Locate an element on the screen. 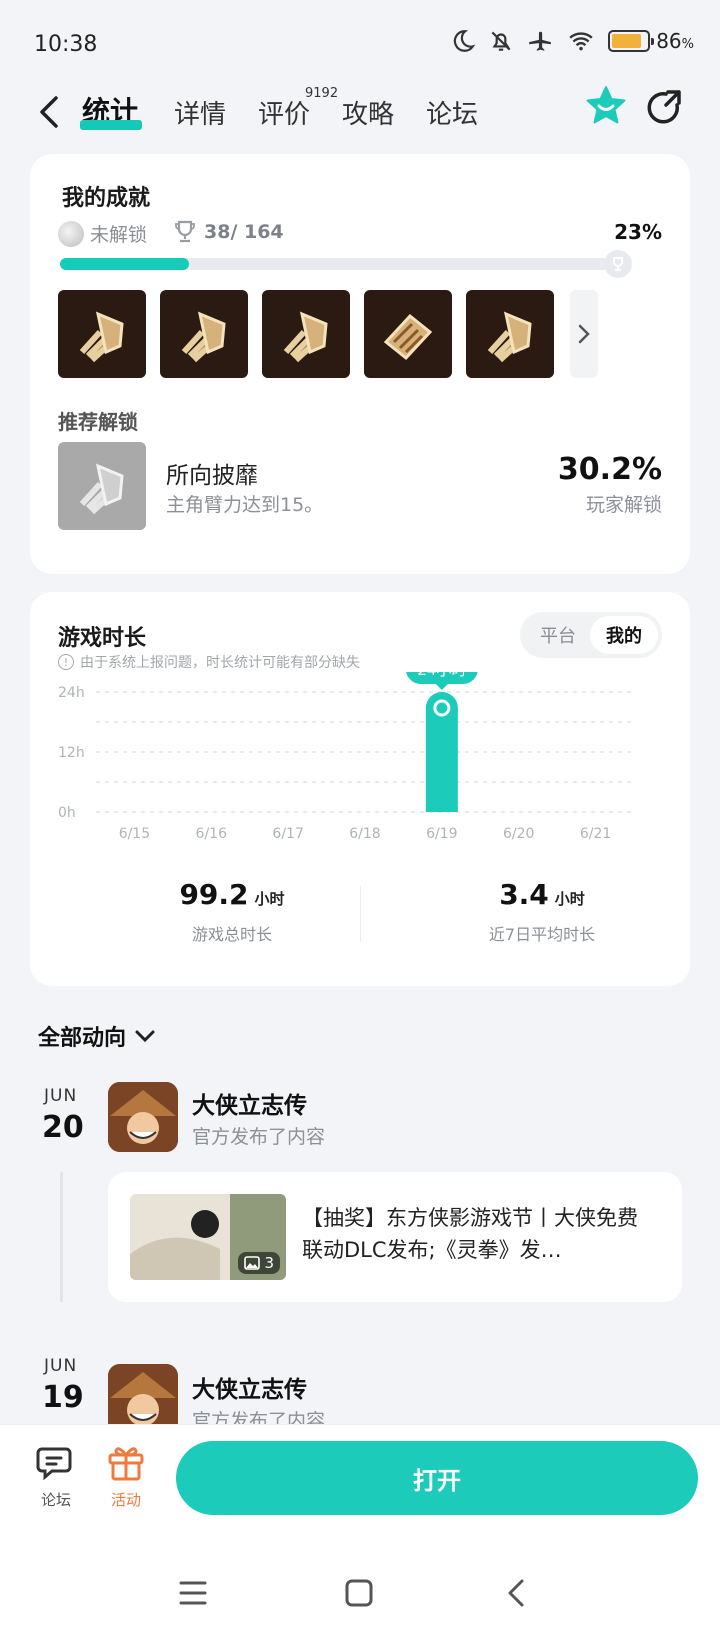 Image resolution: width=720 pixels, height=1640 pixels. playtime-chart: 24h 12h 0h 6/15 6/16 6/17 6/18 6/19 24小时 6/20 6/21 is located at coordinates (346, 757).